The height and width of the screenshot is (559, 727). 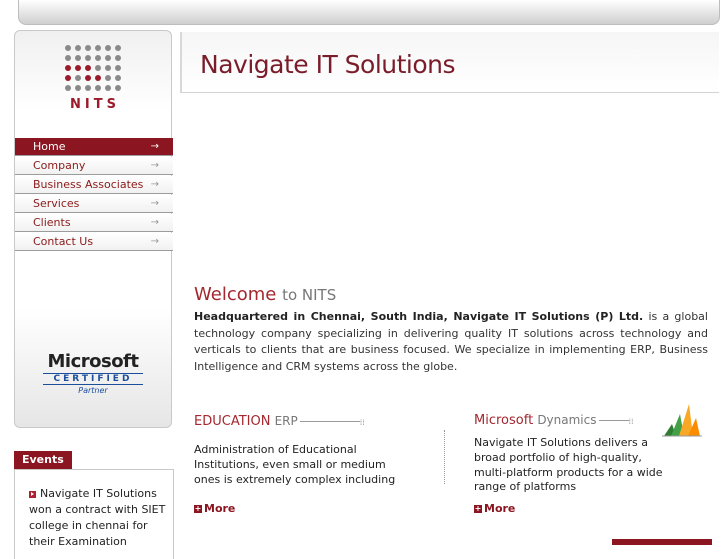 What do you see at coordinates (94, 204) in the screenshot?
I see `nav-item-services: Services →` at bounding box center [94, 204].